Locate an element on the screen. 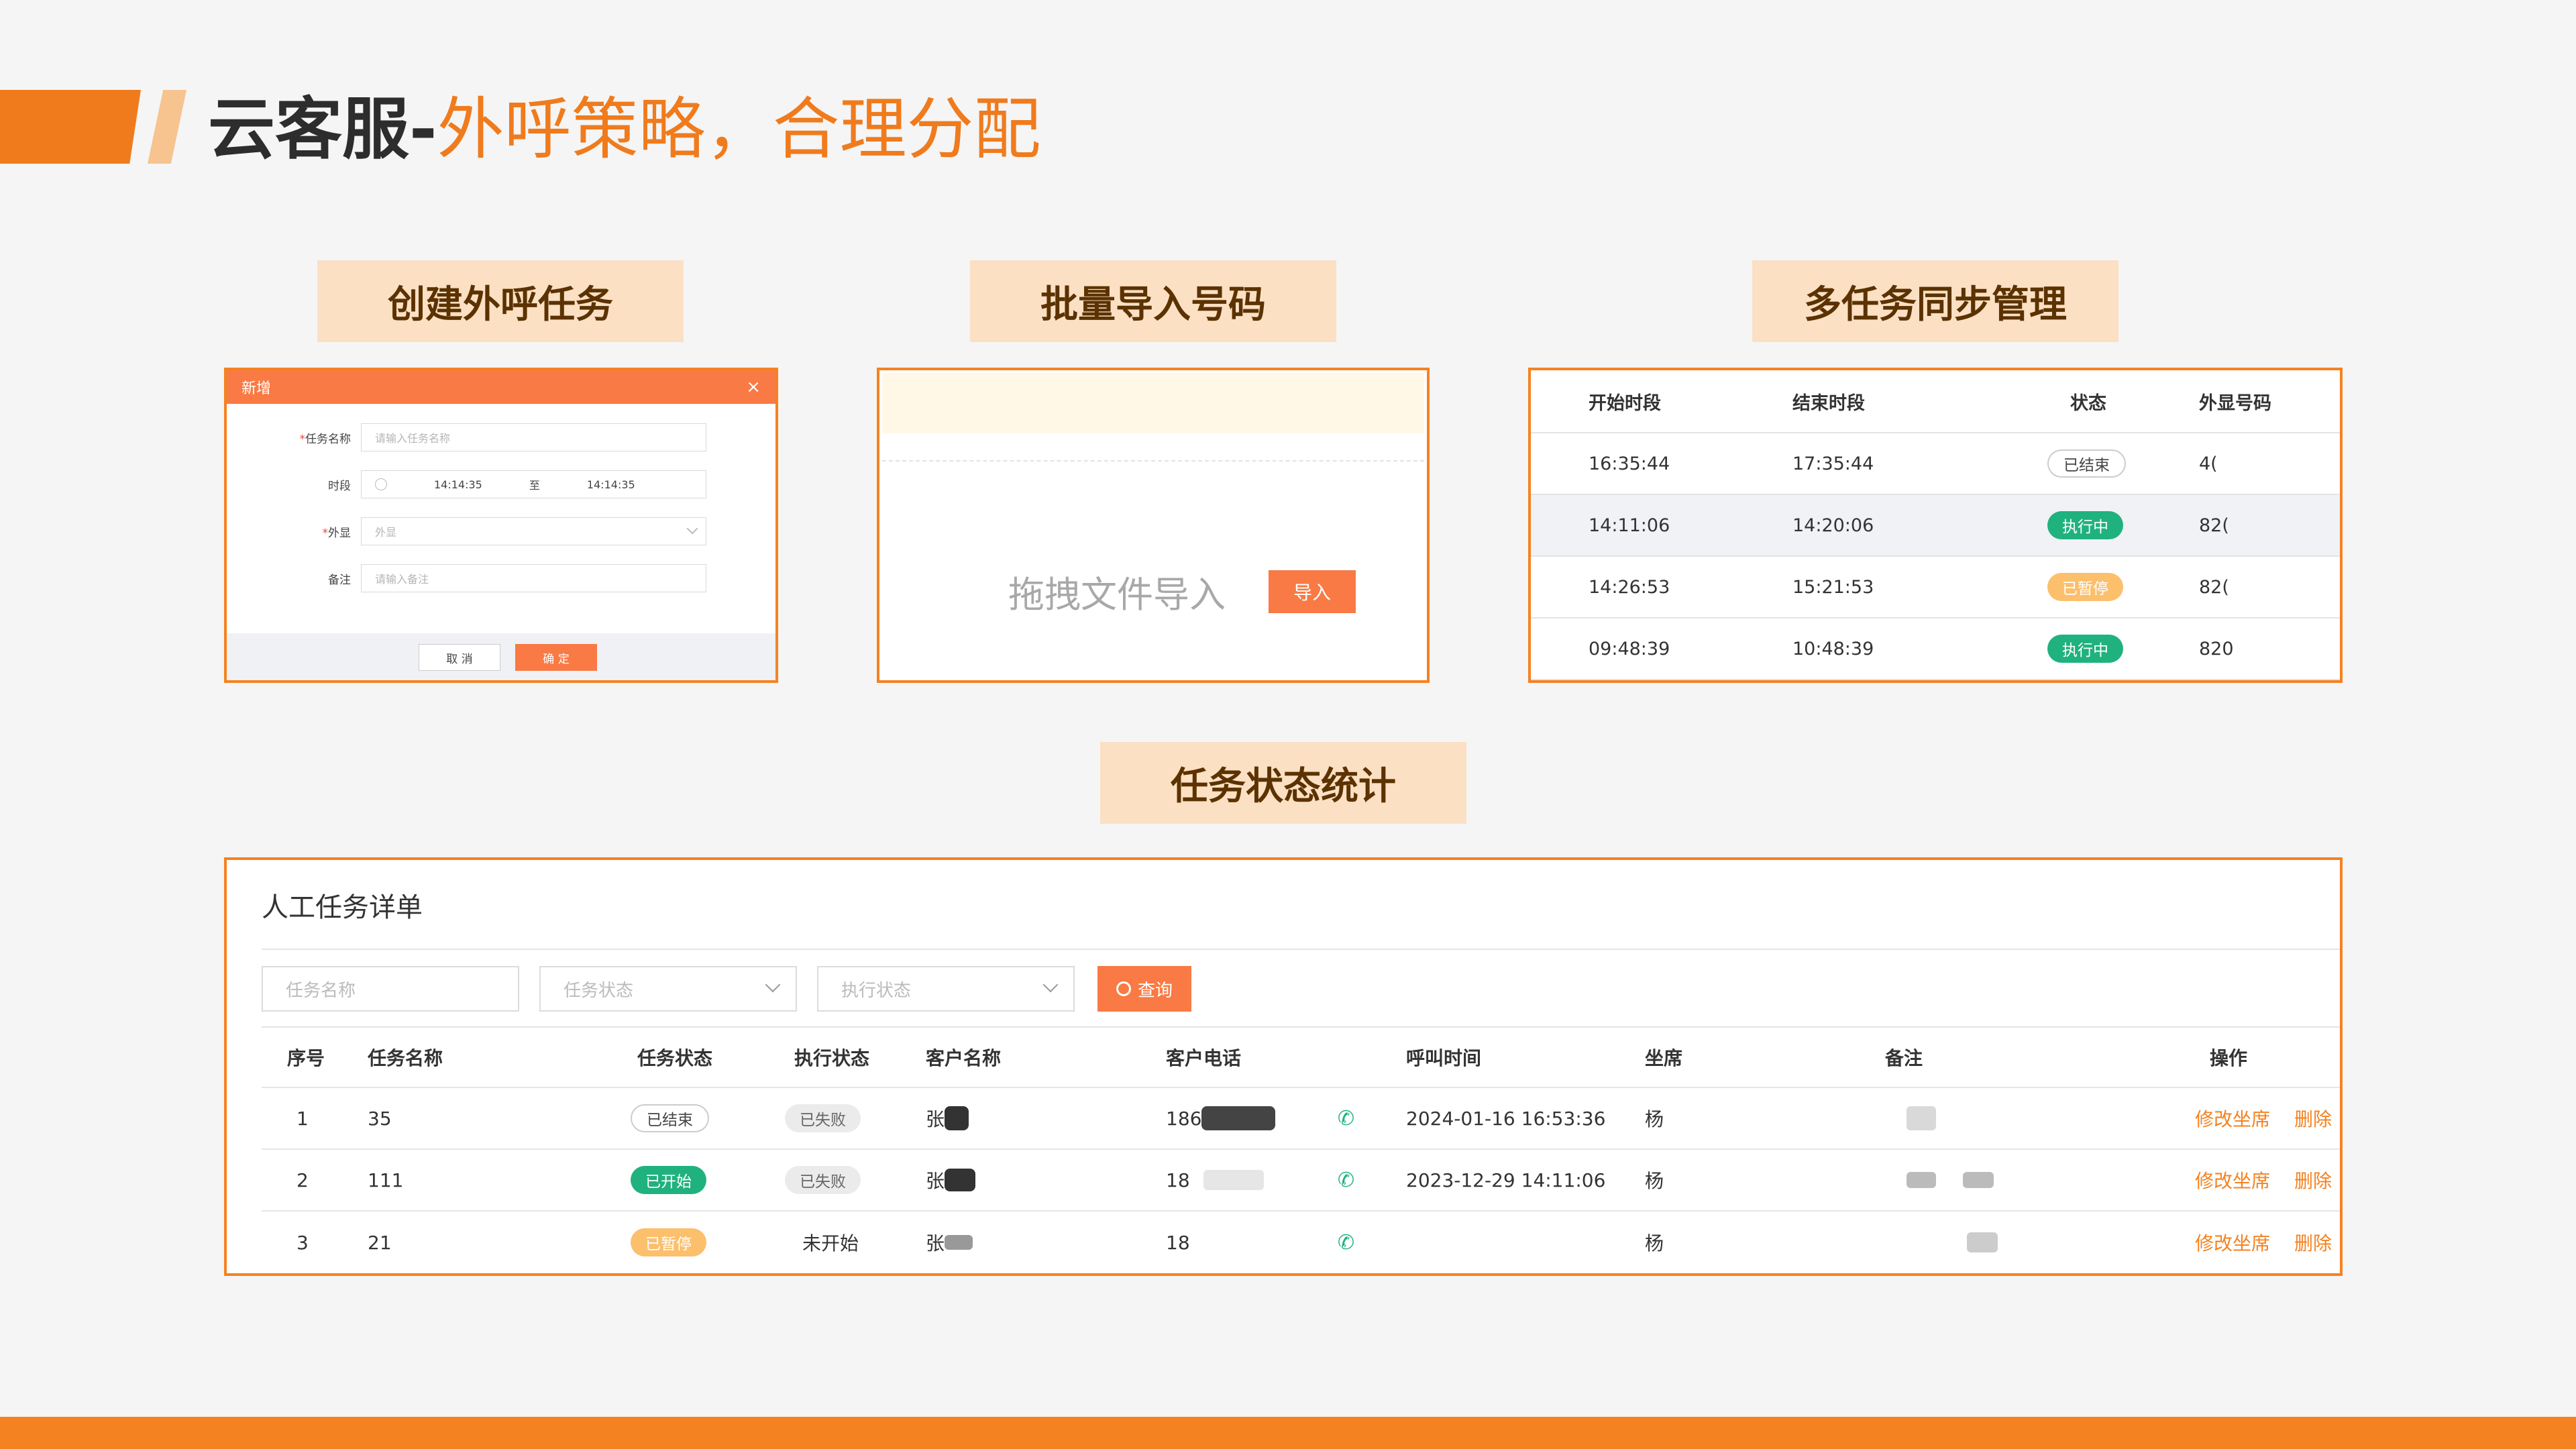  title-dark: 云客服- is located at coordinates (322, 129).